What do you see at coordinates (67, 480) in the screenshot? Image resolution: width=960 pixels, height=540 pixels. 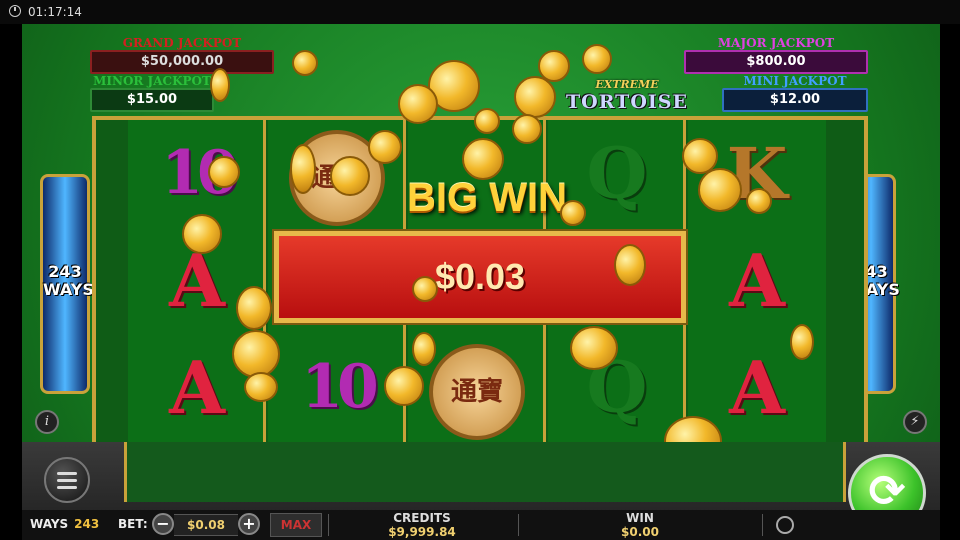 I see `menu-button` at bounding box center [67, 480].